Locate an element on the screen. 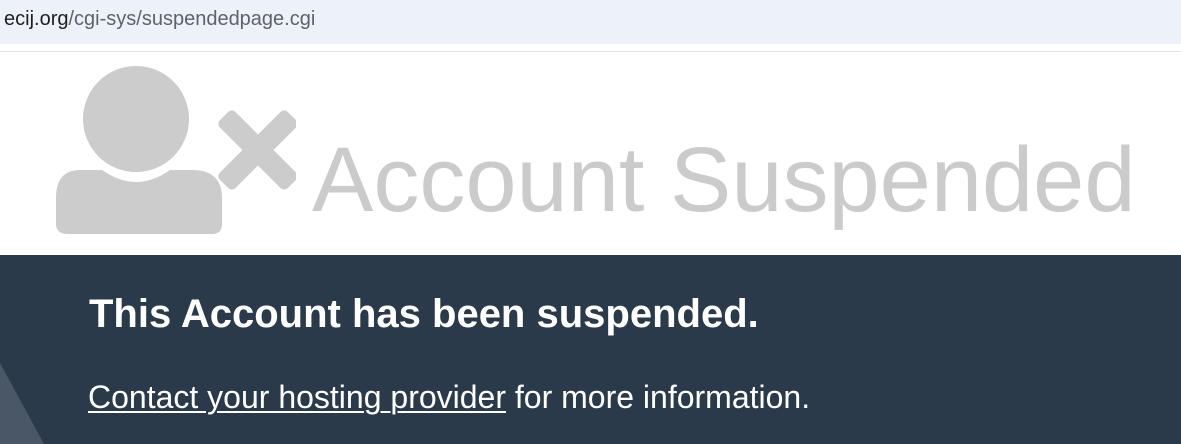 The width and height of the screenshot is (1181, 444). notice-title: This Account has been suspended. is located at coordinates (424, 314).